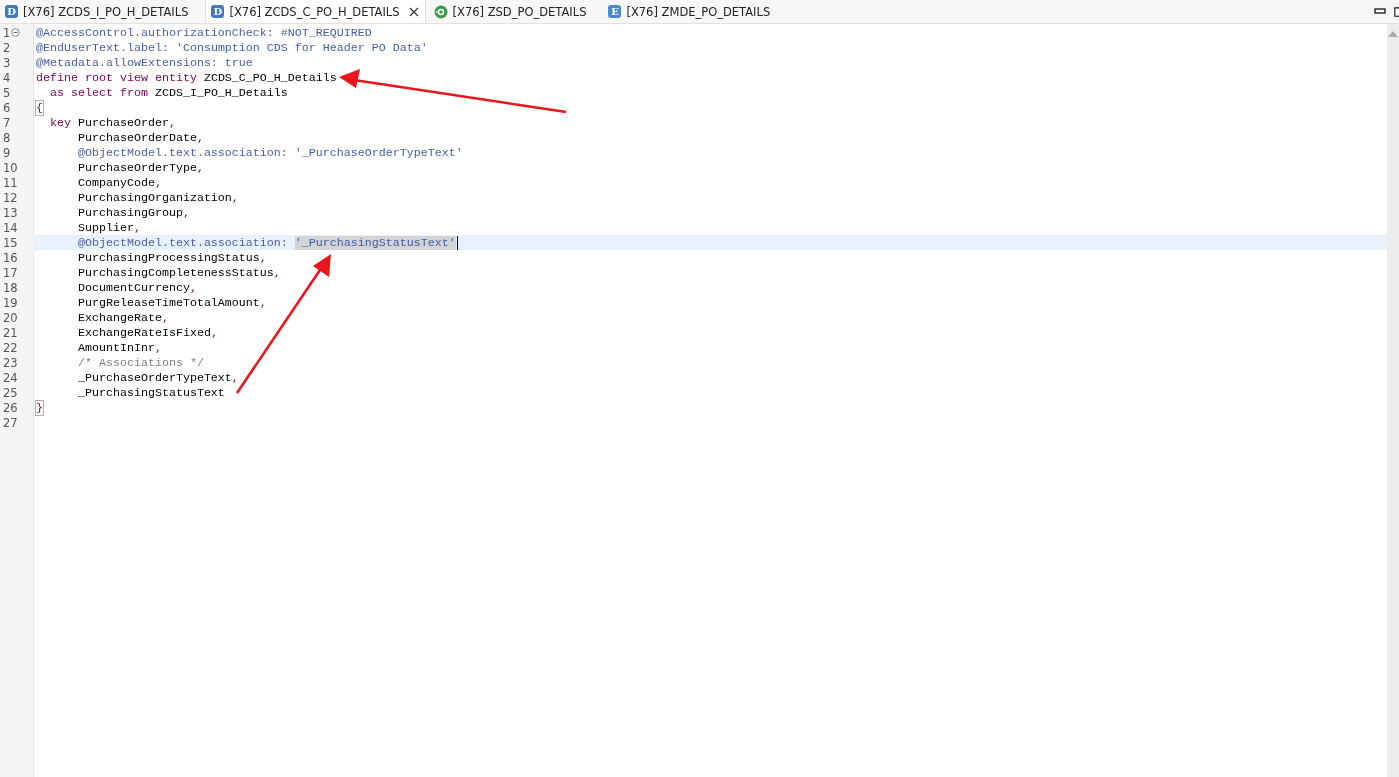  Describe the element at coordinates (10, 167) in the screenshot. I see `line-number: 10` at that location.